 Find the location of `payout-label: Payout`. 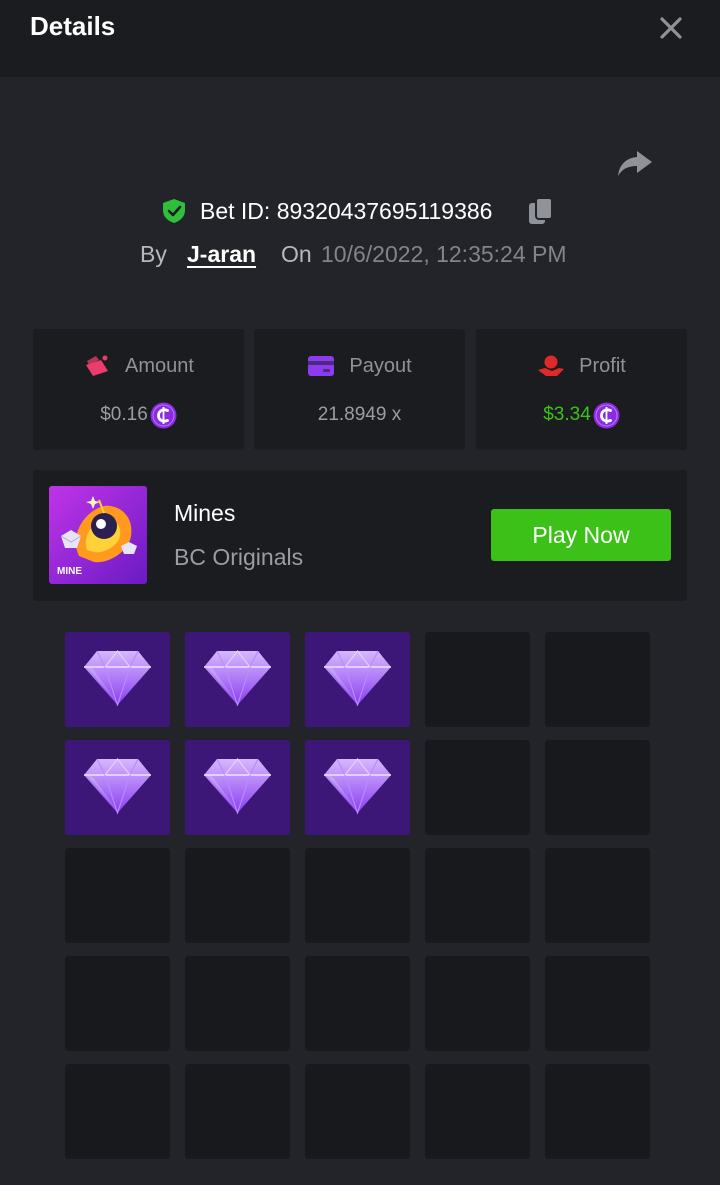

payout-label: Payout is located at coordinates (380, 365).